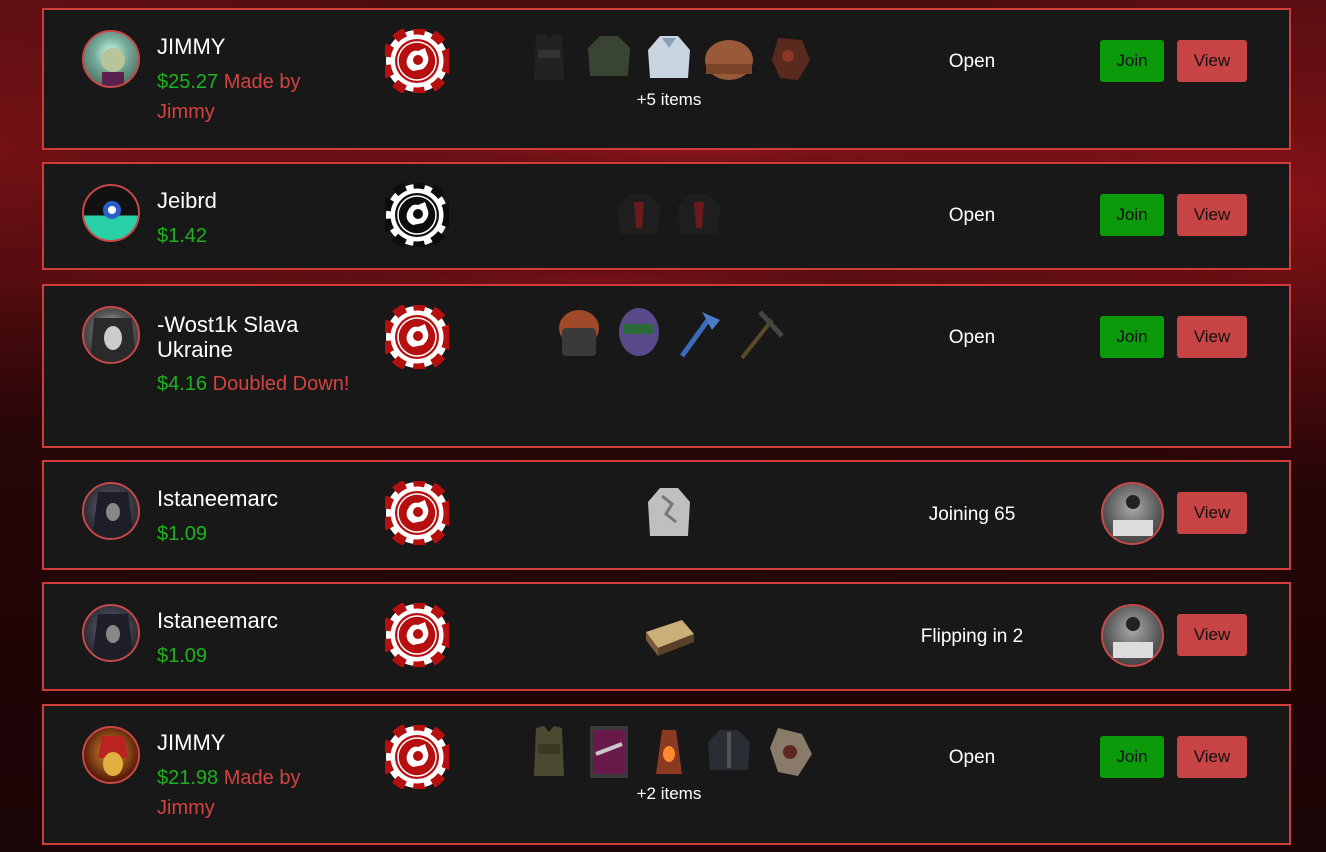 Image resolution: width=1326 pixels, height=852 pixels. I want to click on coin-side-black-icon, so click(417, 215).